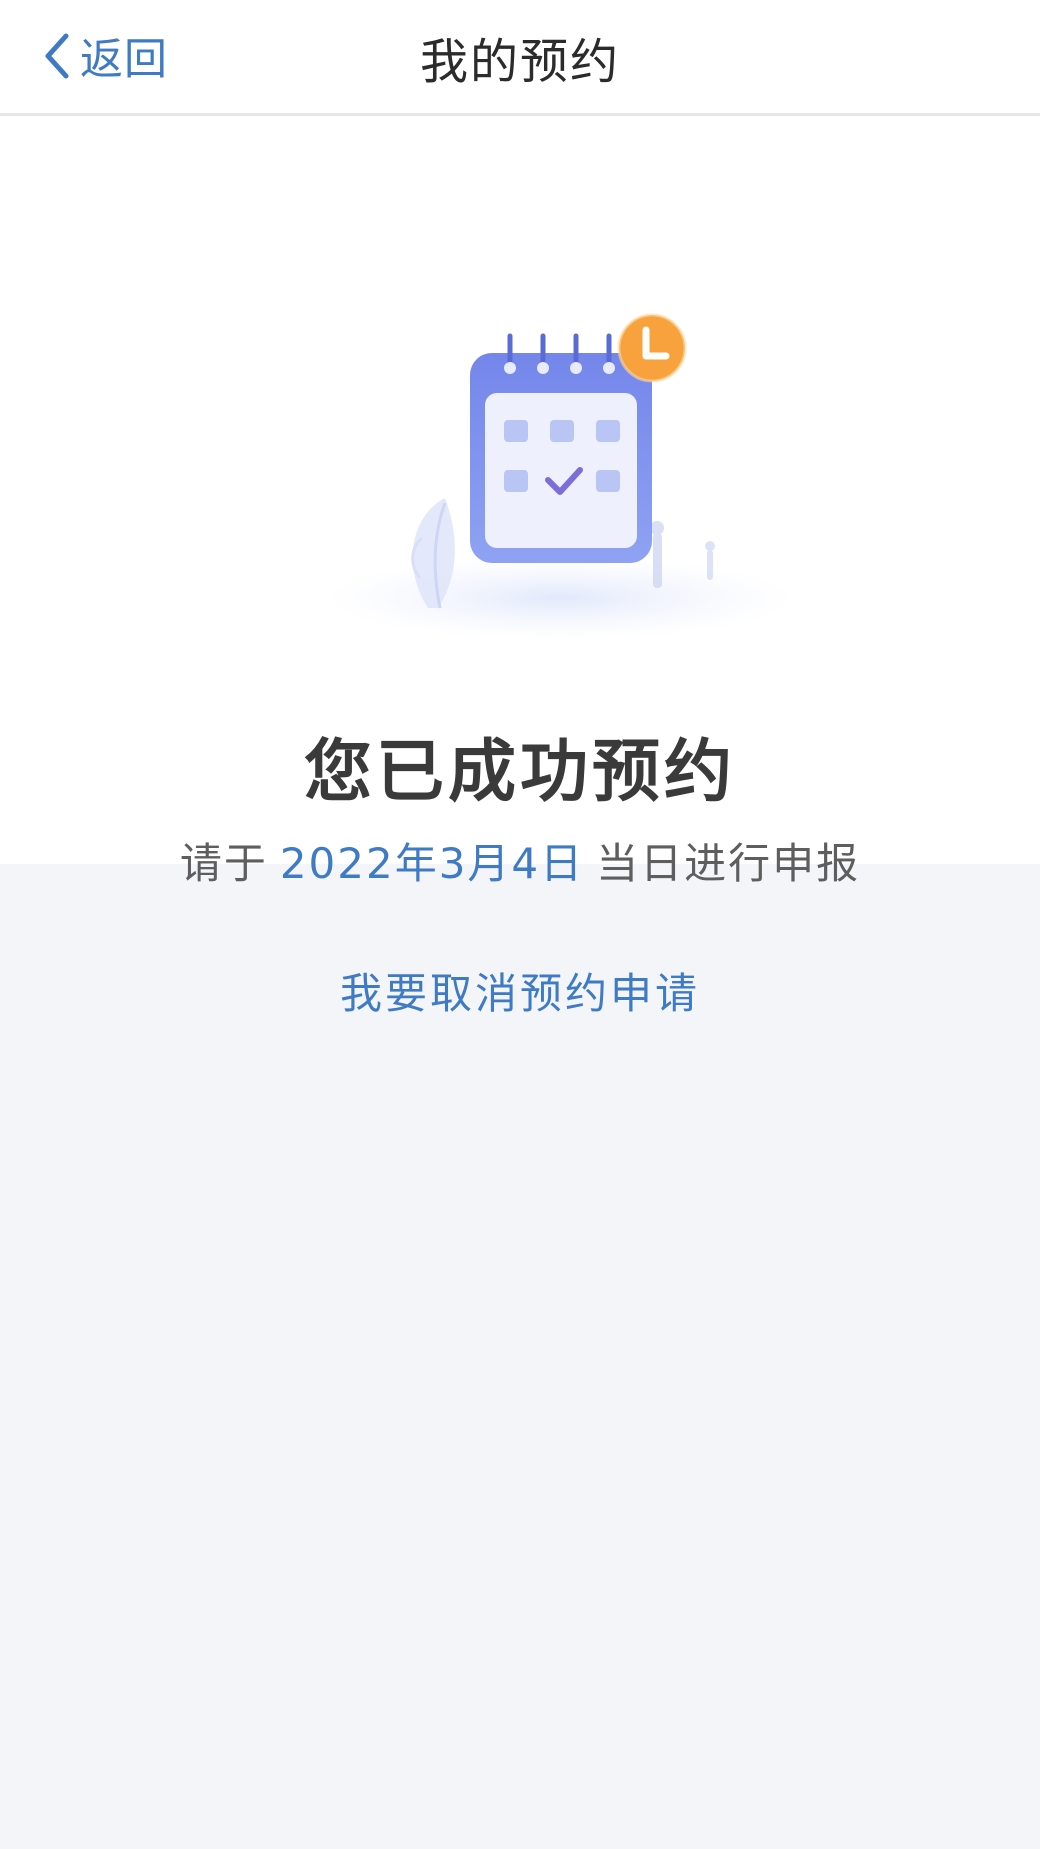  I want to click on notice-prefix: 请于, so click(223, 863).